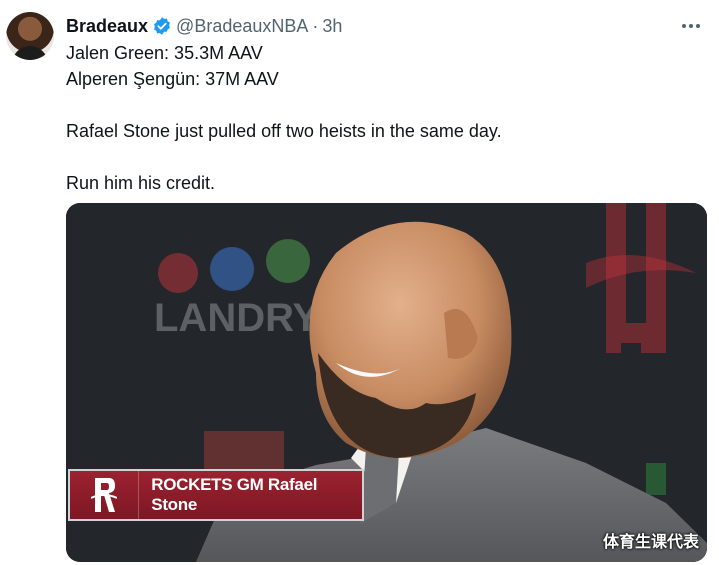 Image resolution: width=719 pixels, height=565 pixels. What do you see at coordinates (332, 26) in the screenshot?
I see `timestamp: 3h` at bounding box center [332, 26].